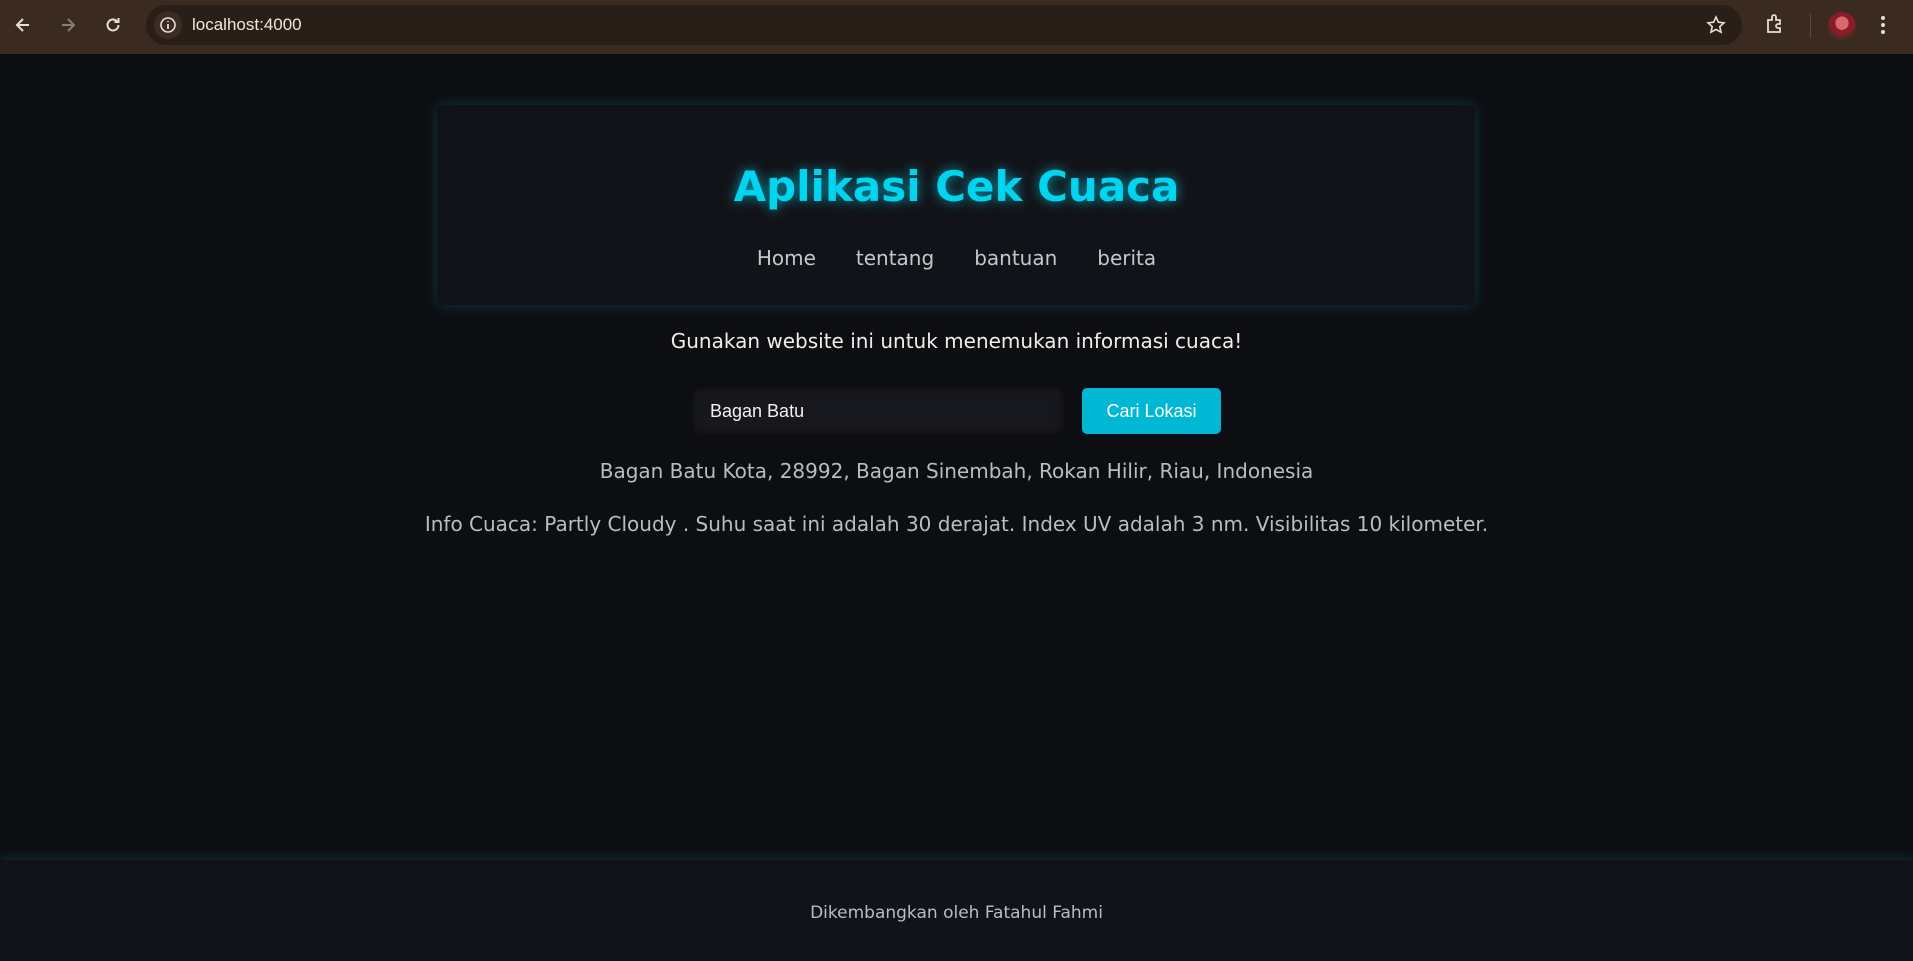  I want to click on profile-avatar, so click(1842, 26).